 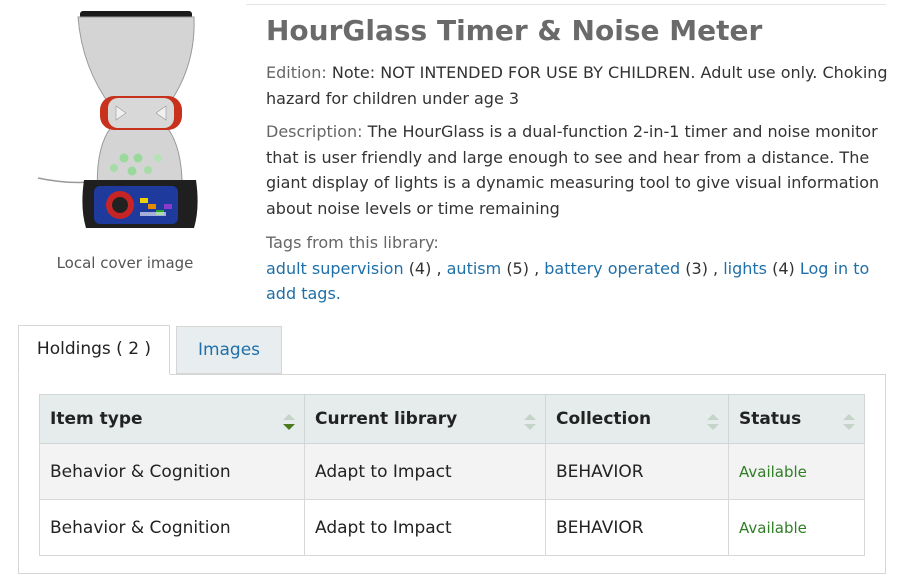 I want to click on tags-label: Tags from this library:, so click(x=352, y=242).